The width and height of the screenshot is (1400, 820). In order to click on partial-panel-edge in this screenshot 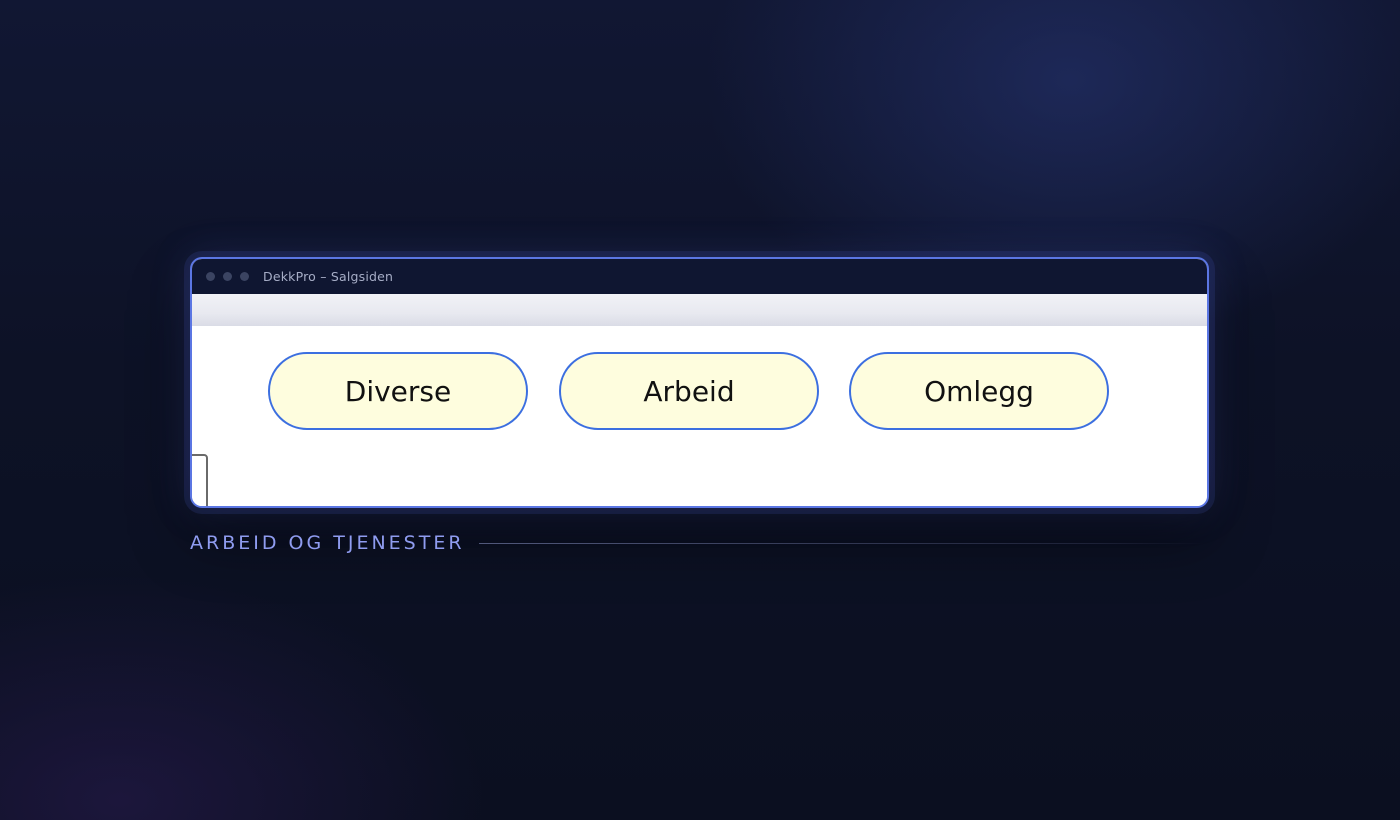, I will do `click(200, 480)`.